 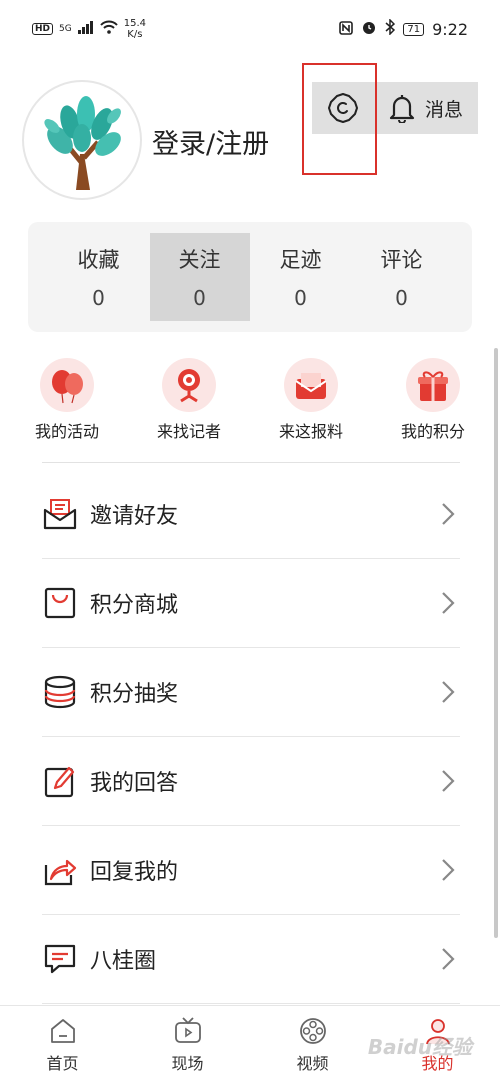 What do you see at coordinates (134, 694) in the screenshot?
I see `menu-label: 积分抽奖` at bounding box center [134, 694].